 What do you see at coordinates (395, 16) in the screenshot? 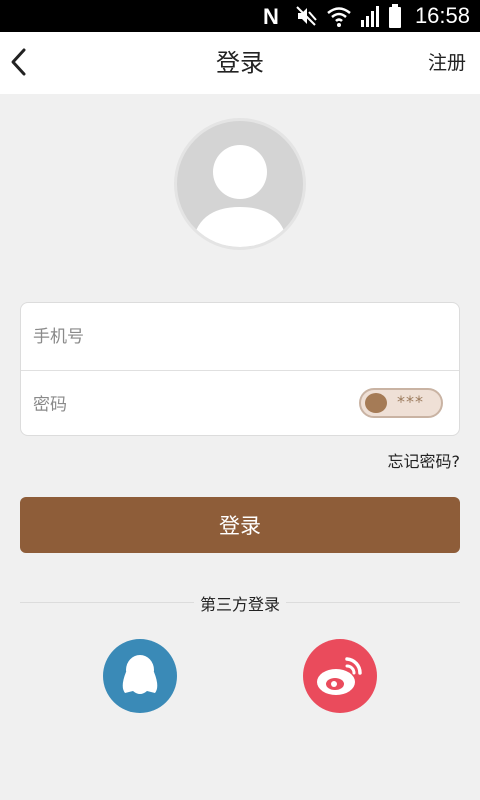
I see `battery-icon` at bounding box center [395, 16].